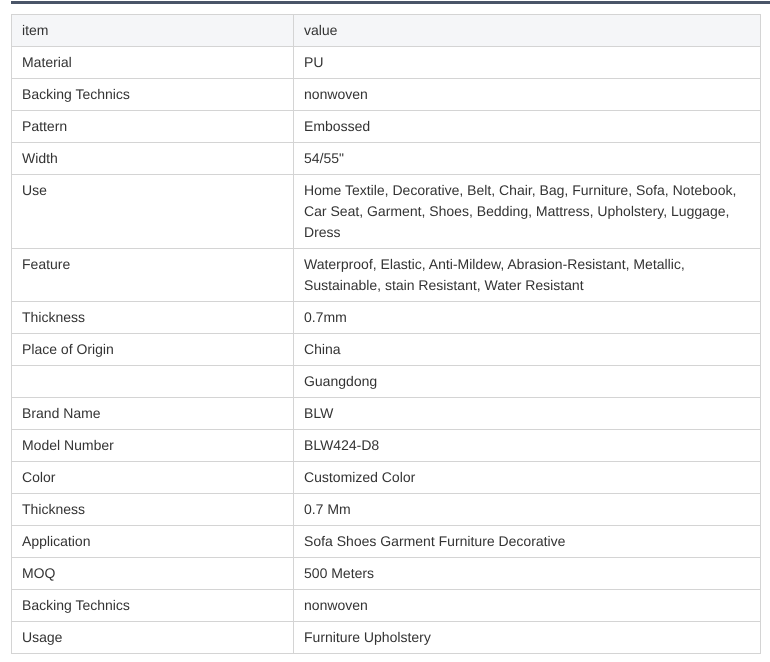  I want to click on table-cell: Embossed, so click(527, 126).